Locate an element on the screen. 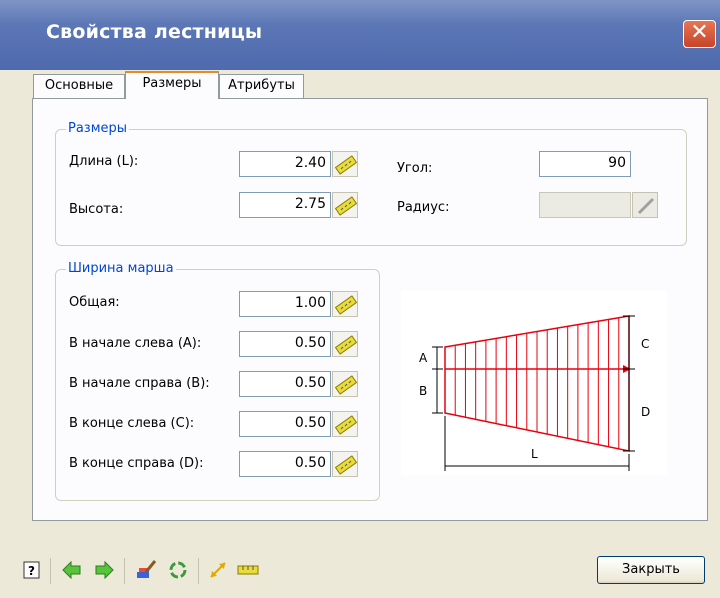  height-measure-button is located at coordinates (345, 205).